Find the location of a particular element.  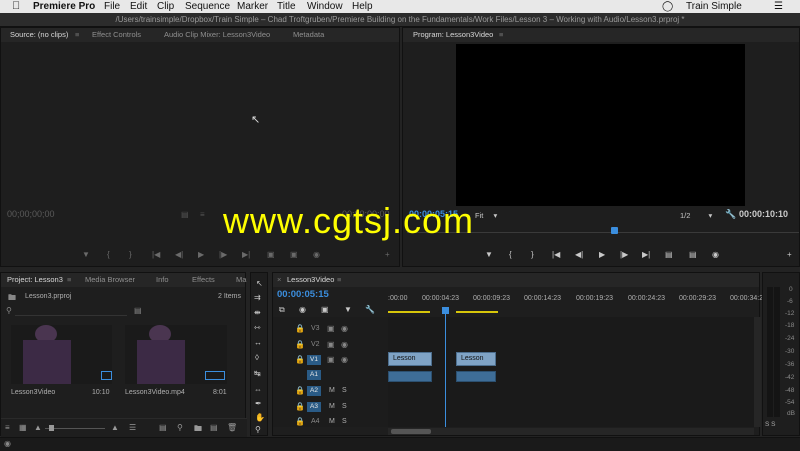

program-step-back-icon: ◀| is located at coordinates (579, 254).